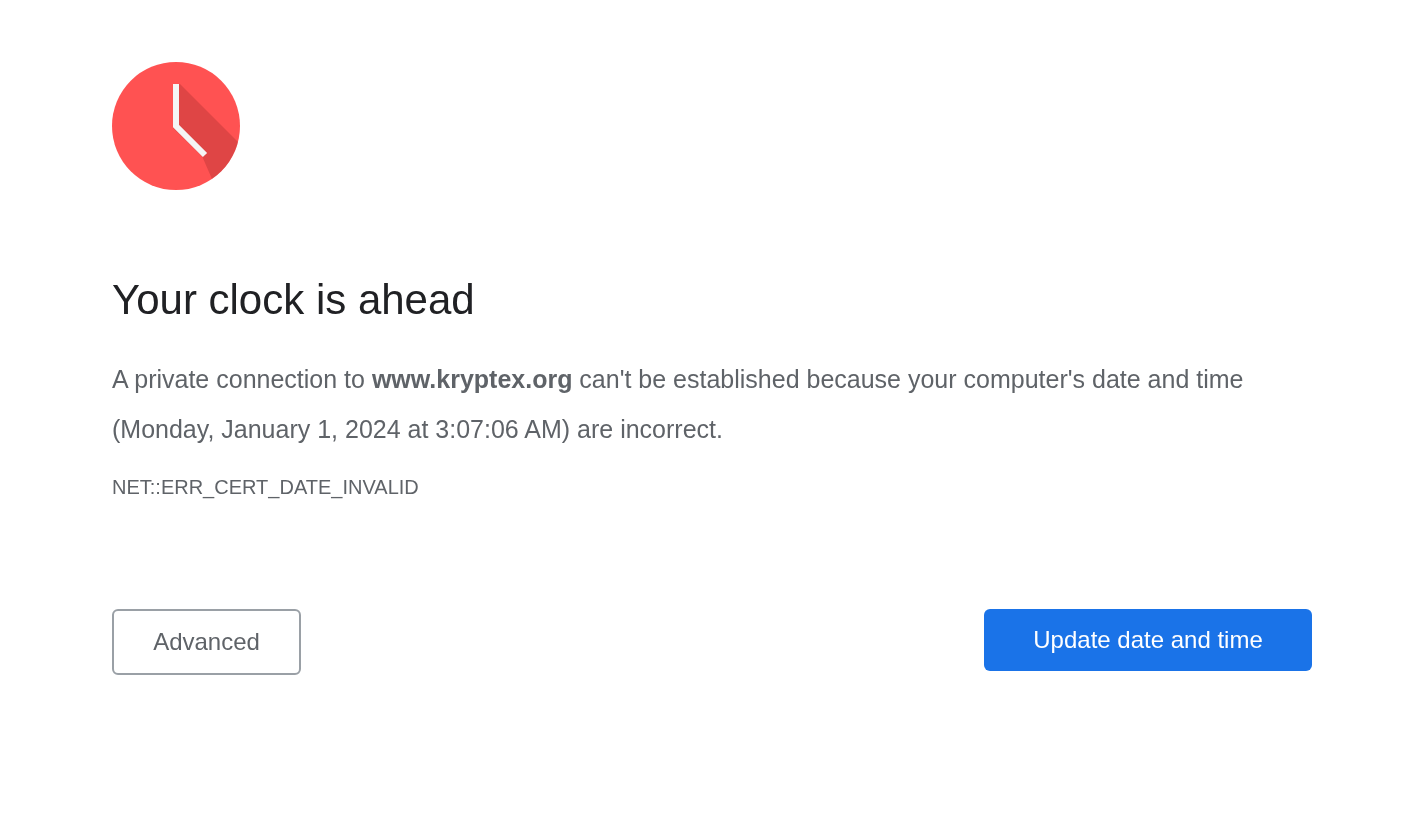 The image size is (1414, 814). I want to click on page-heading: Your clock is ahead, so click(293, 300).